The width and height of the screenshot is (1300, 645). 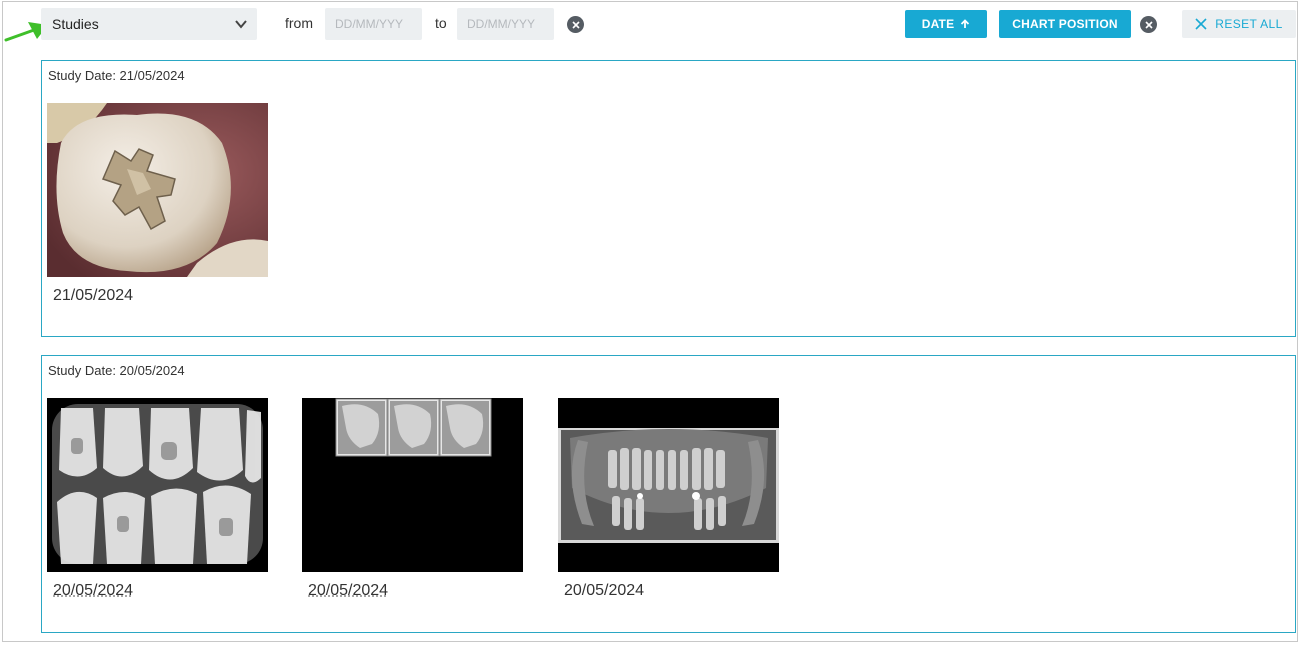 I want to click on from-date-input, so click(x=373, y=24).